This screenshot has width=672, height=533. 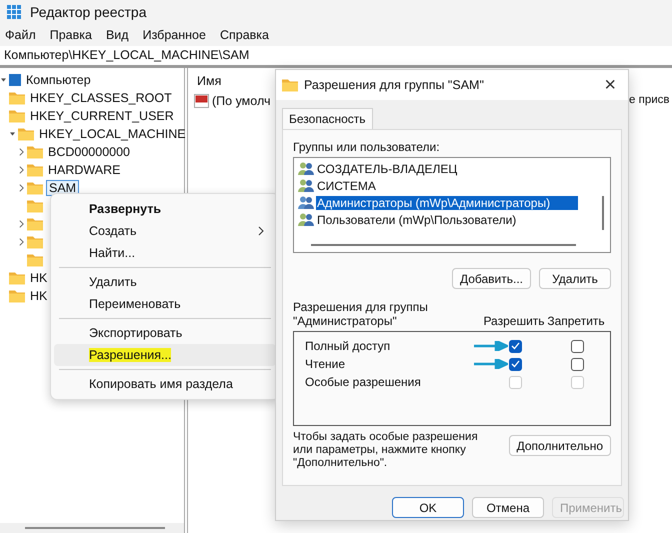 I want to click on user-item: Администраторы (mWp\Администраторы), so click(x=447, y=203).